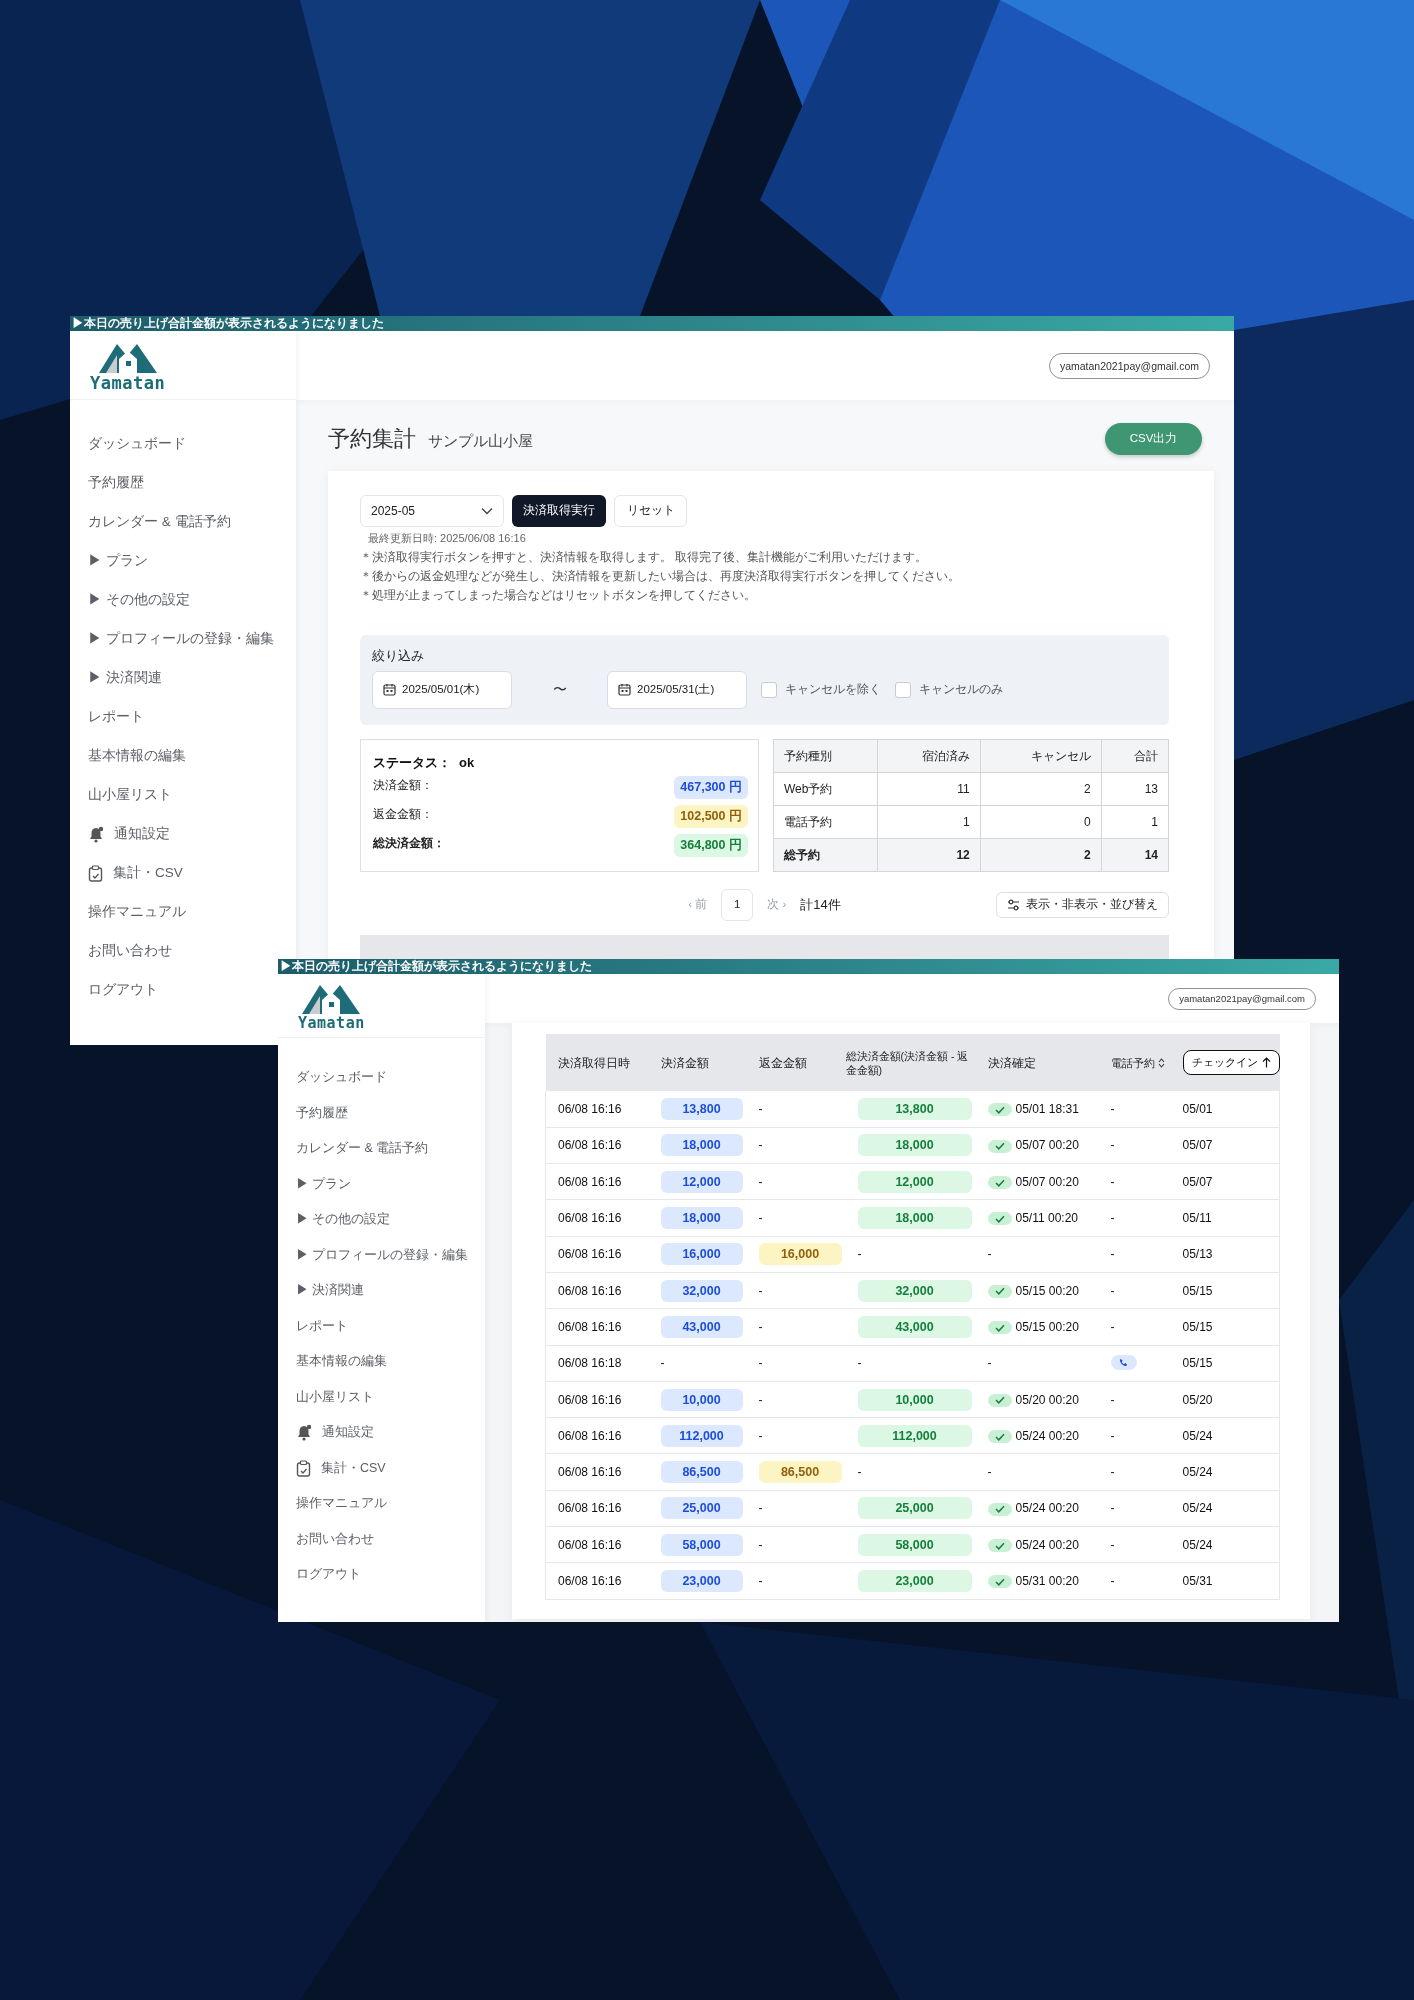 This screenshot has height=2000, width=1414. I want to click on table-cell: 05/01, so click(1225, 1109).